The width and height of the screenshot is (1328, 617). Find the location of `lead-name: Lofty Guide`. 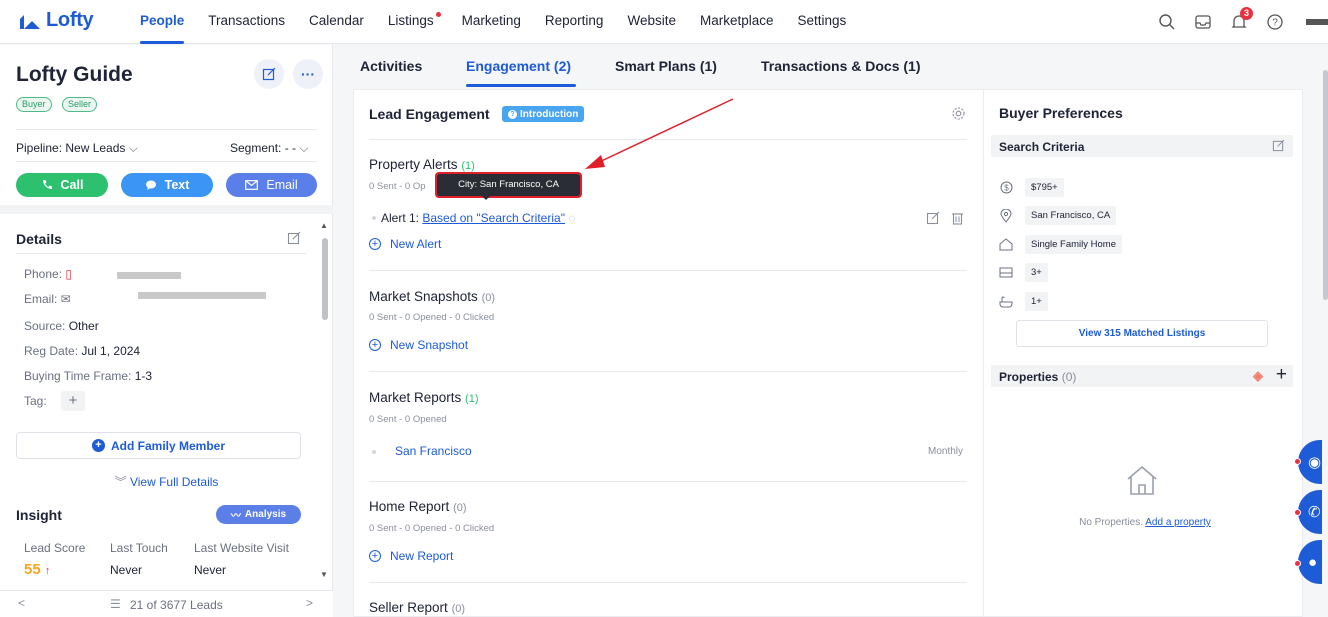

lead-name: Lofty Guide is located at coordinates (74, 74).